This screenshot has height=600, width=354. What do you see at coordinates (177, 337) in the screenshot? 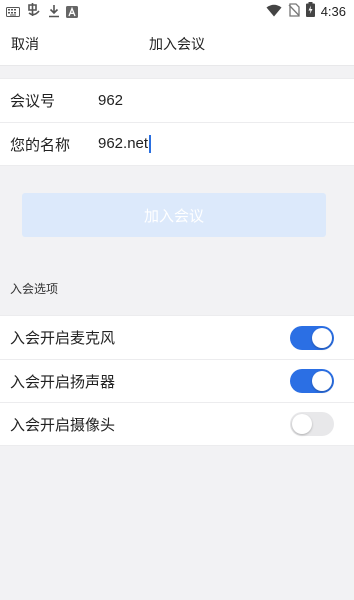
I see `option-microphone-row: 入会开启麦克风` at bounding box center [177, 337].